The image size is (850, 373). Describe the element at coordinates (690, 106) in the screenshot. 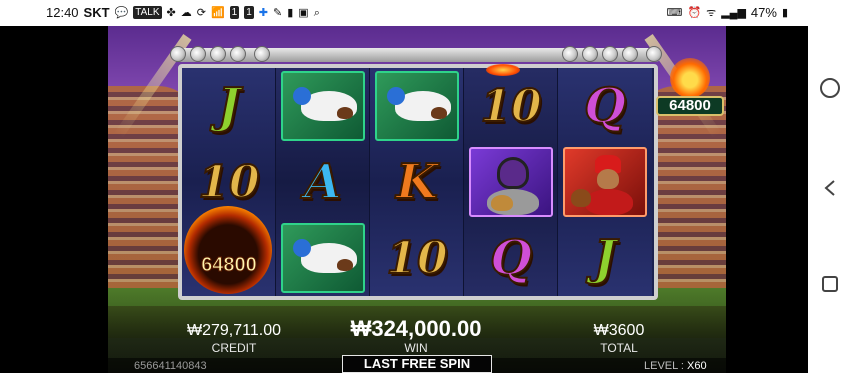

I see `jackpot-value: 64800` at that location.